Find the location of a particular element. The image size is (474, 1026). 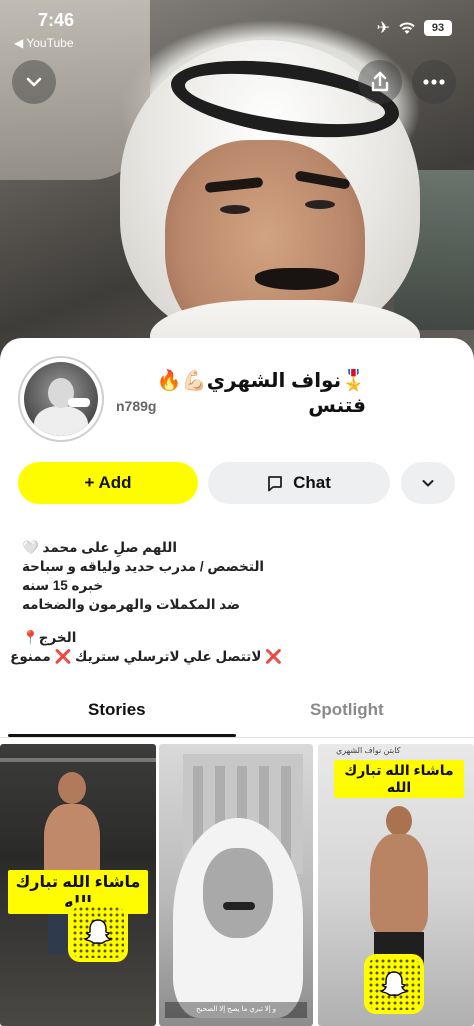

story-tag: كابتن نواف الشهري is located at coordinates (368, 750).